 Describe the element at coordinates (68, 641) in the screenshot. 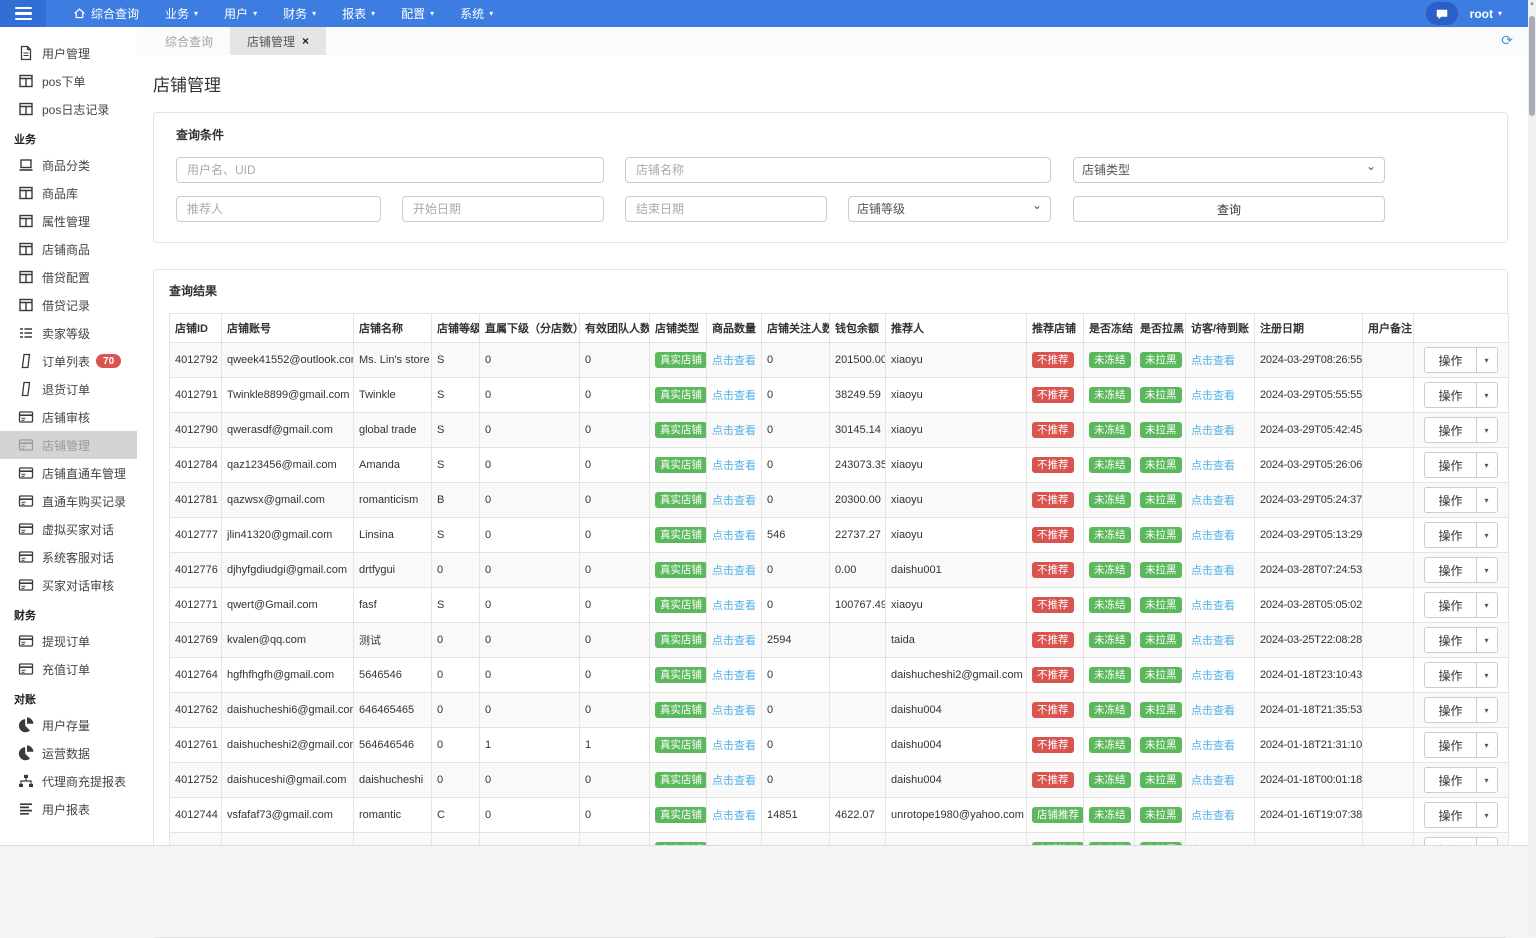

I see `sidebar-item: 提现订单` at that location.